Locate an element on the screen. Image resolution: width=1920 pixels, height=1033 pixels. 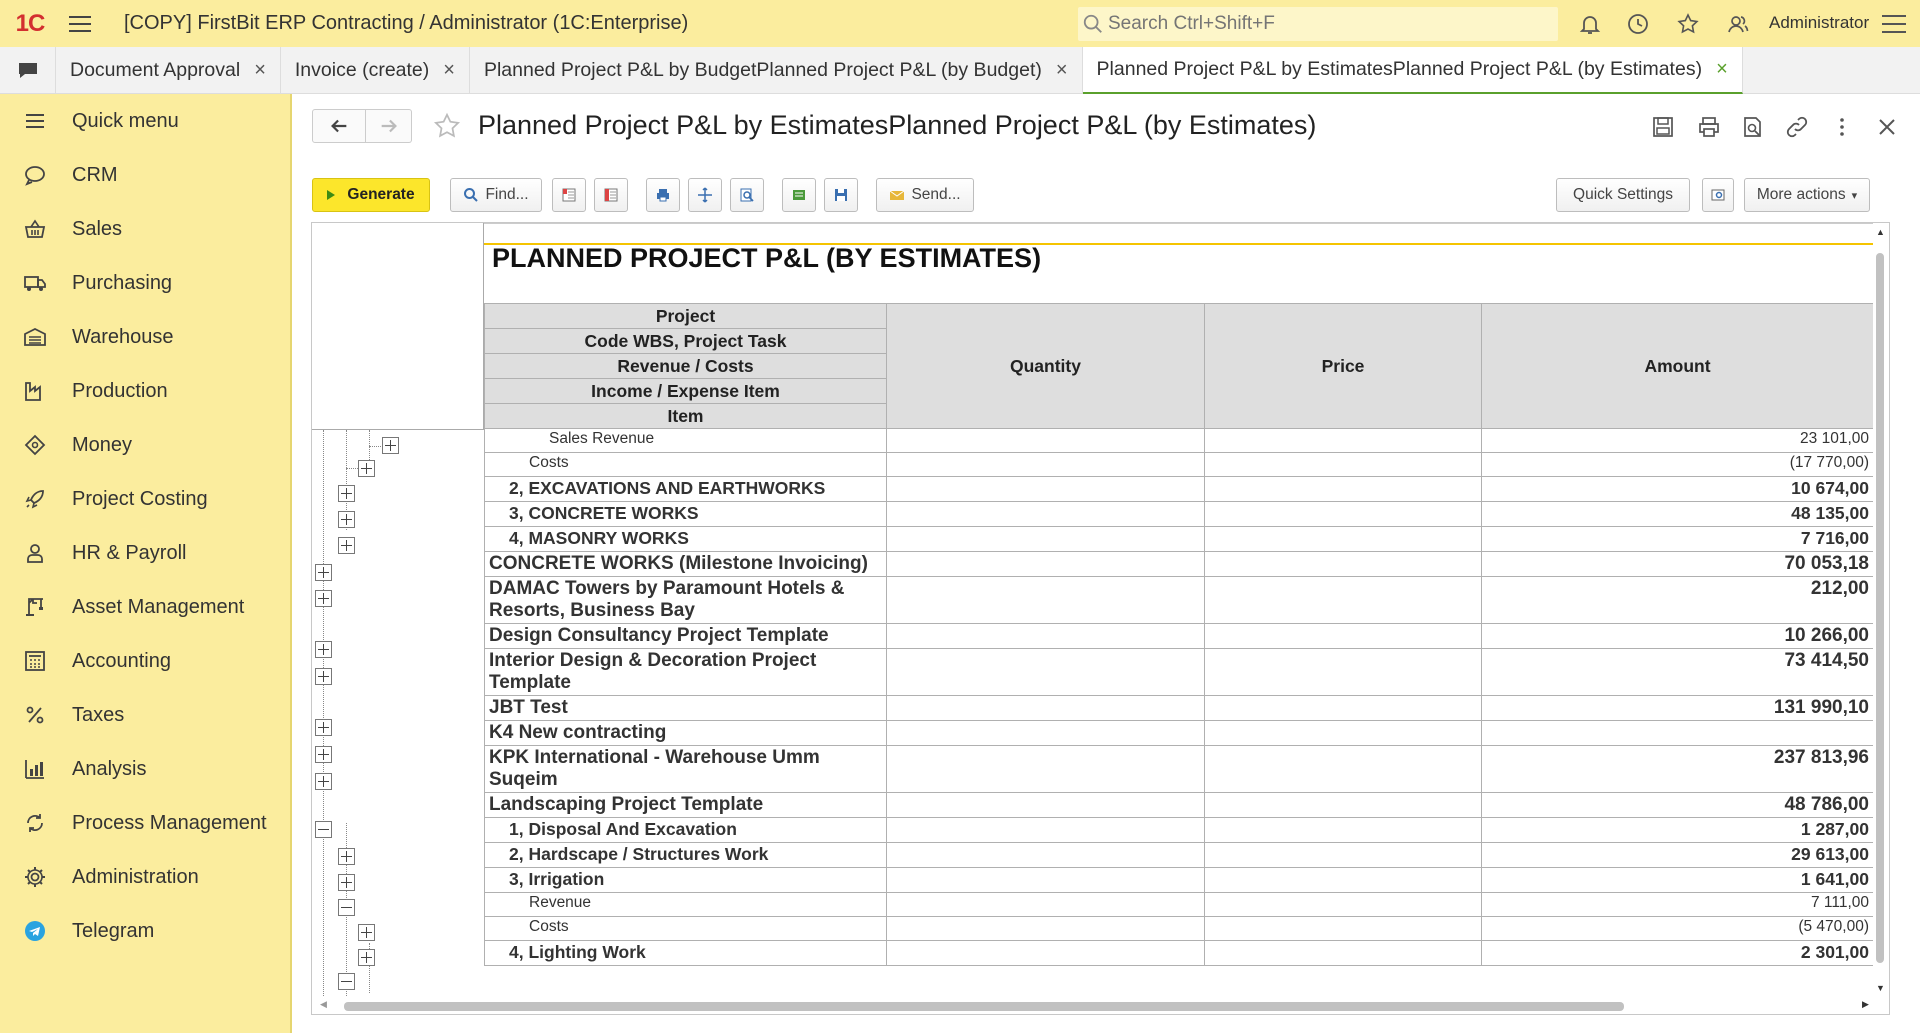
table-row: Costs (5 470,00) is located at coordinates (1179, 928).